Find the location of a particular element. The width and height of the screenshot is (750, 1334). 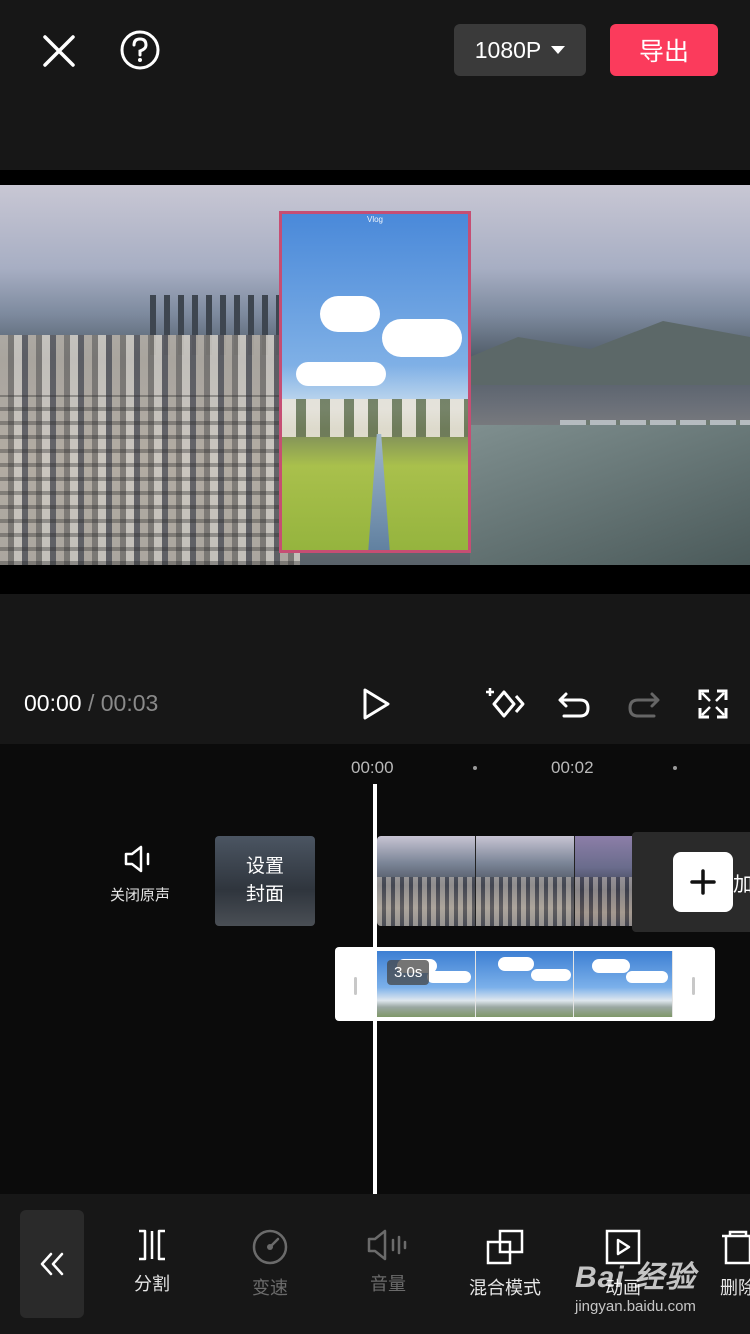

resolution-label: 1080P is located at coordinates (508, 49).